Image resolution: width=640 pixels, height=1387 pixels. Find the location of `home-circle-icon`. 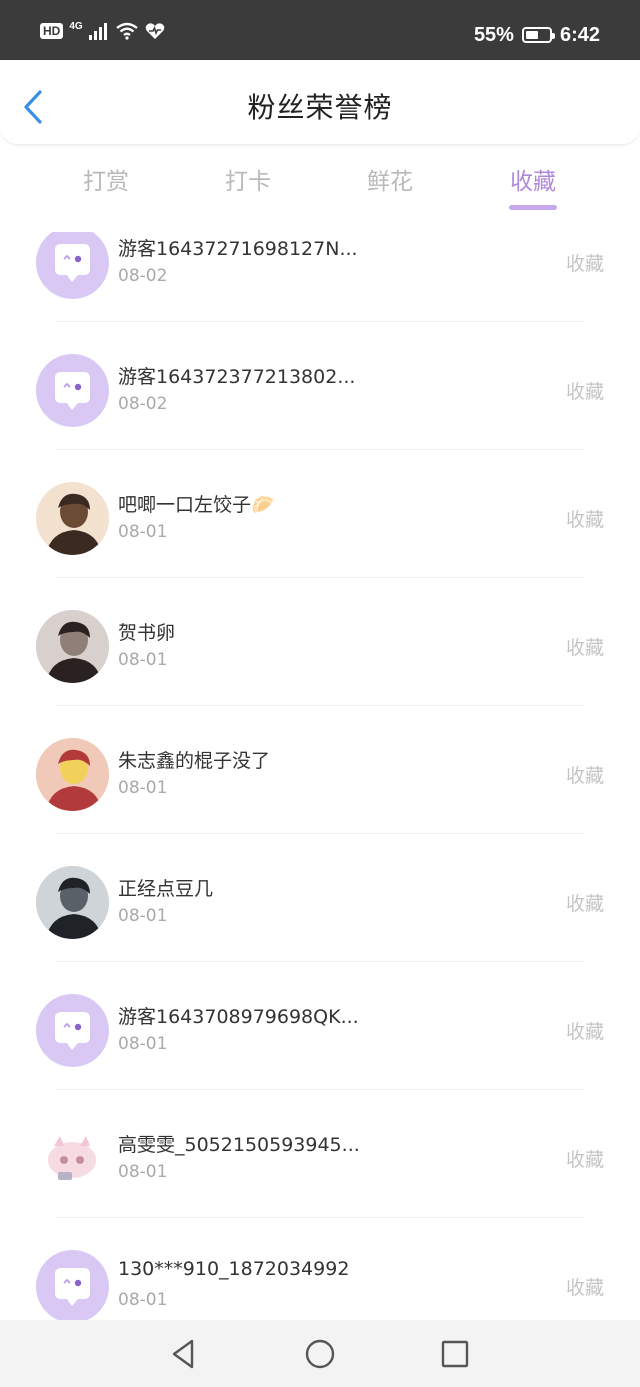

home-circle-icon is located at coordinates (320, 1354).